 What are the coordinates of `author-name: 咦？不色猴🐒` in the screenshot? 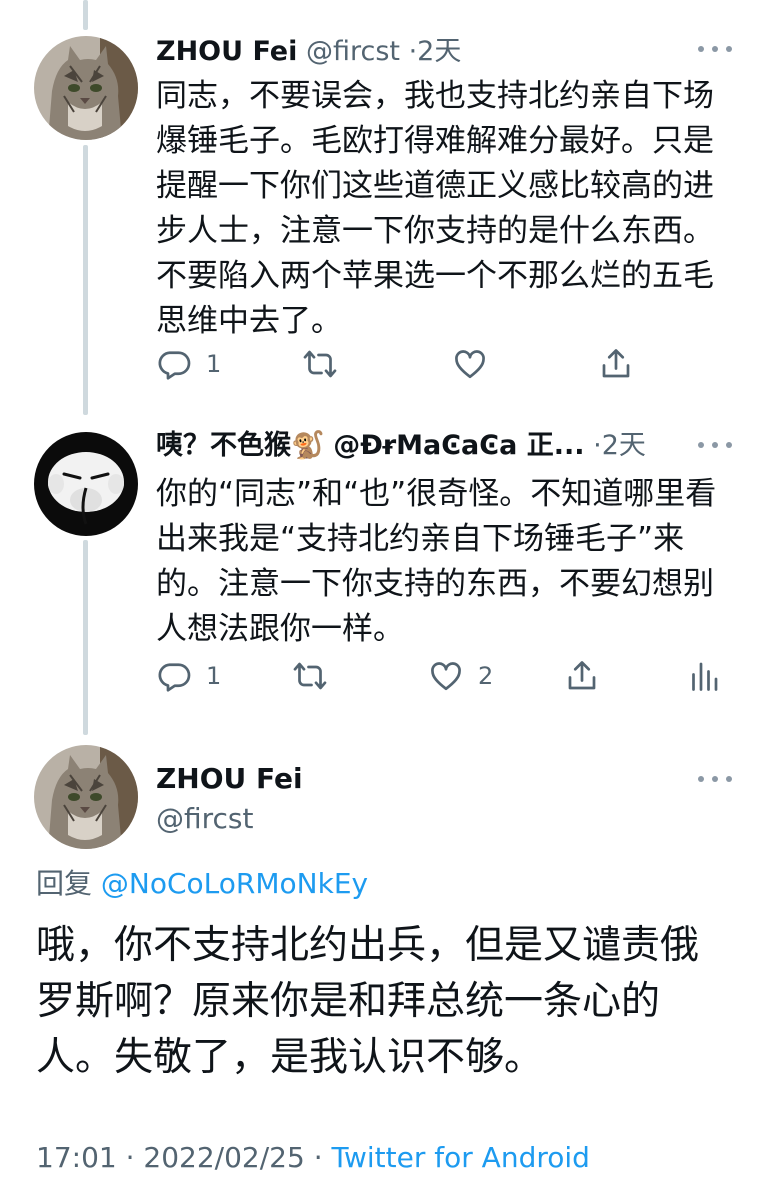 It's located at (240, 445).